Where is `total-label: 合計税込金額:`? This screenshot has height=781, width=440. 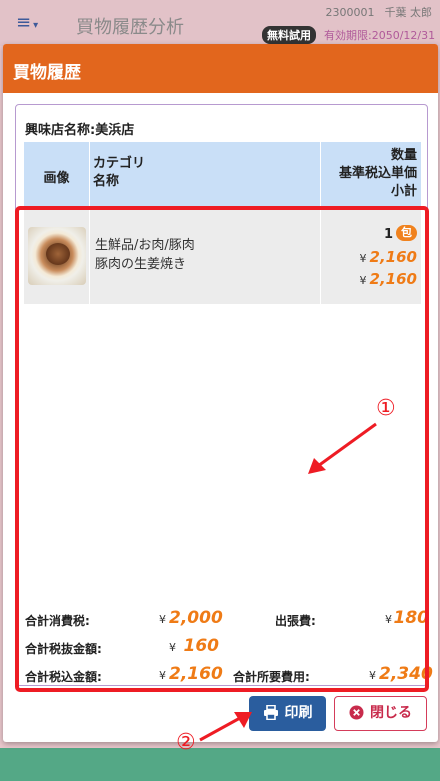
total-label: 合計税込金額: is located at coordinates (63, 677).